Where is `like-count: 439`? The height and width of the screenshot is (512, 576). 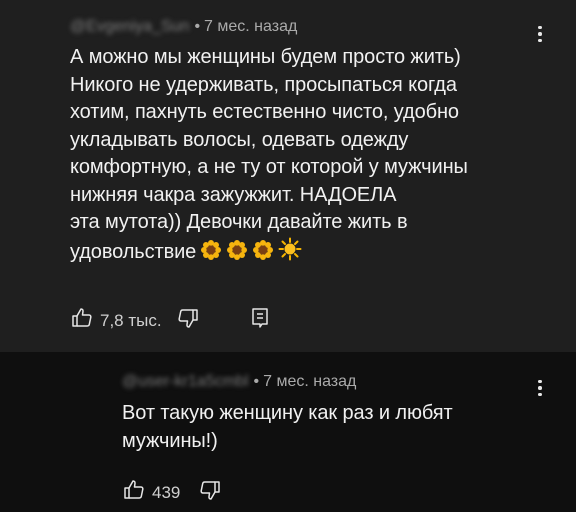 like-count: 439 is located at coordinates (166, 492).